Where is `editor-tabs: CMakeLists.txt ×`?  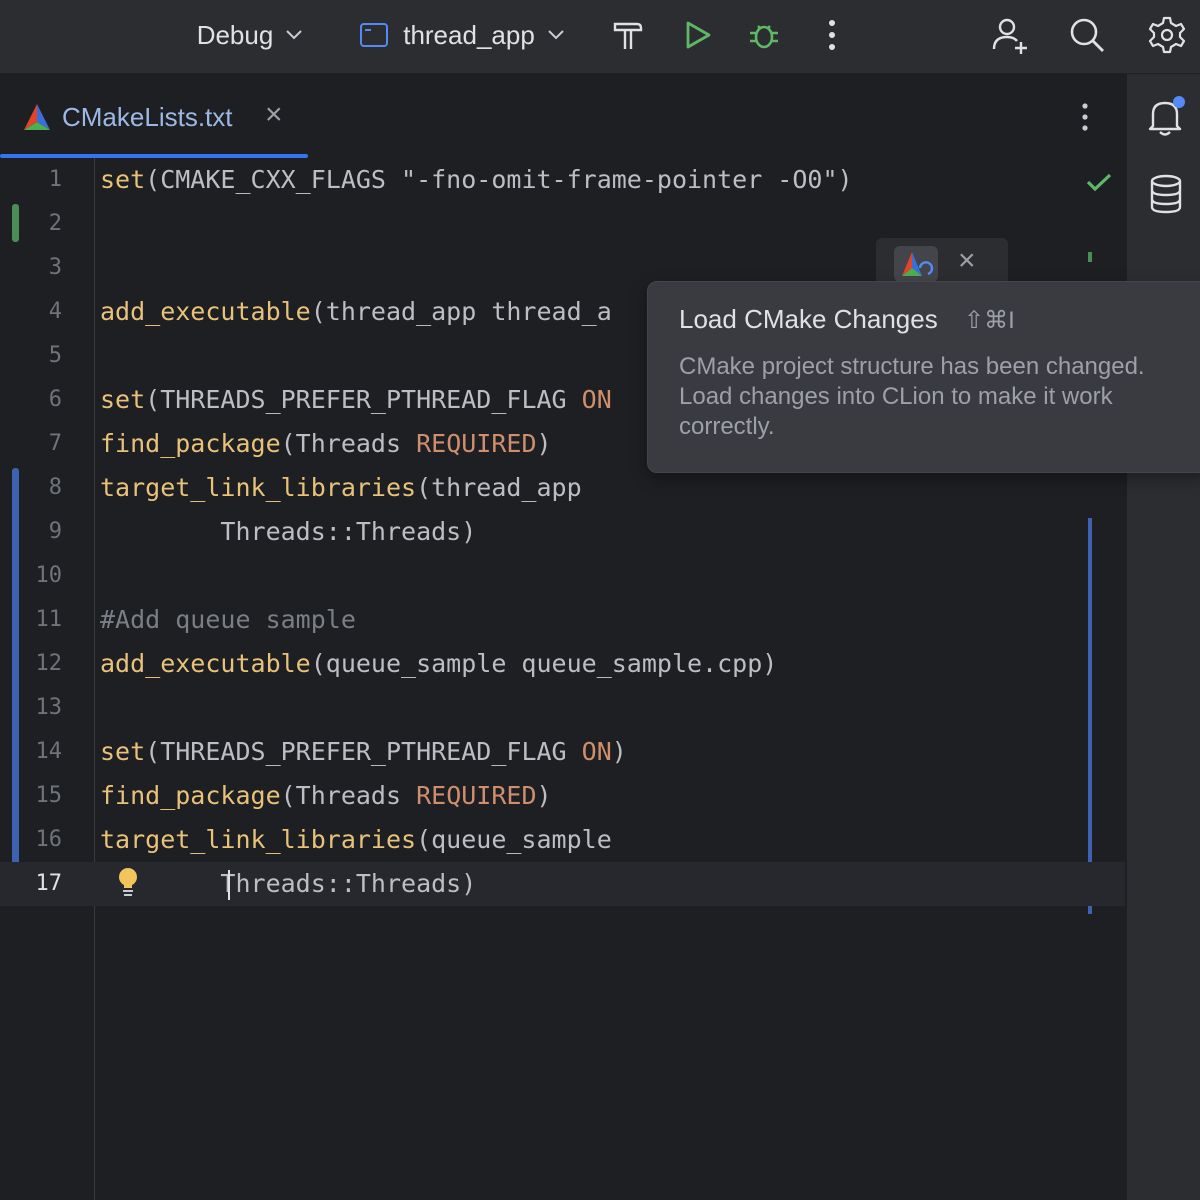
editor-tabs: CMakeLists.txt × is located at coordinates (562, 116).